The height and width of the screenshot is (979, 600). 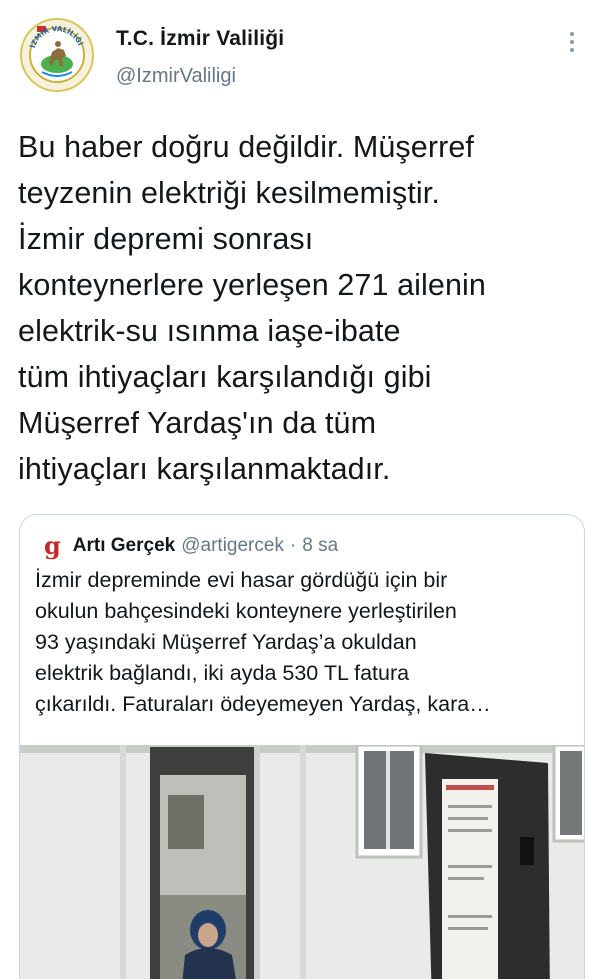 I want to click on quoted-timestamp: 8 sa, so click(x=320, y=546).